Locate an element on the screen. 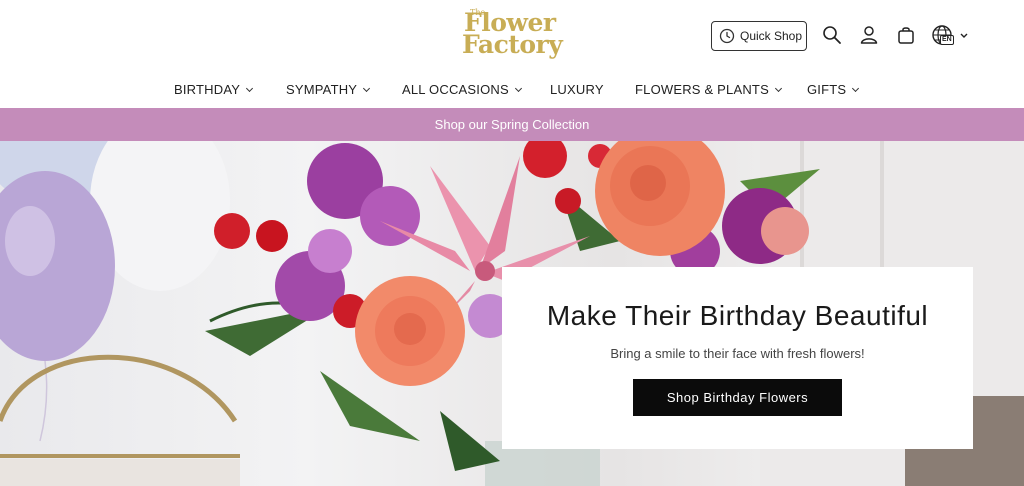 This screenshot has height=486, width=1024. promo-banner: Shop our Spring Collection is located at coordinates (512, 124).